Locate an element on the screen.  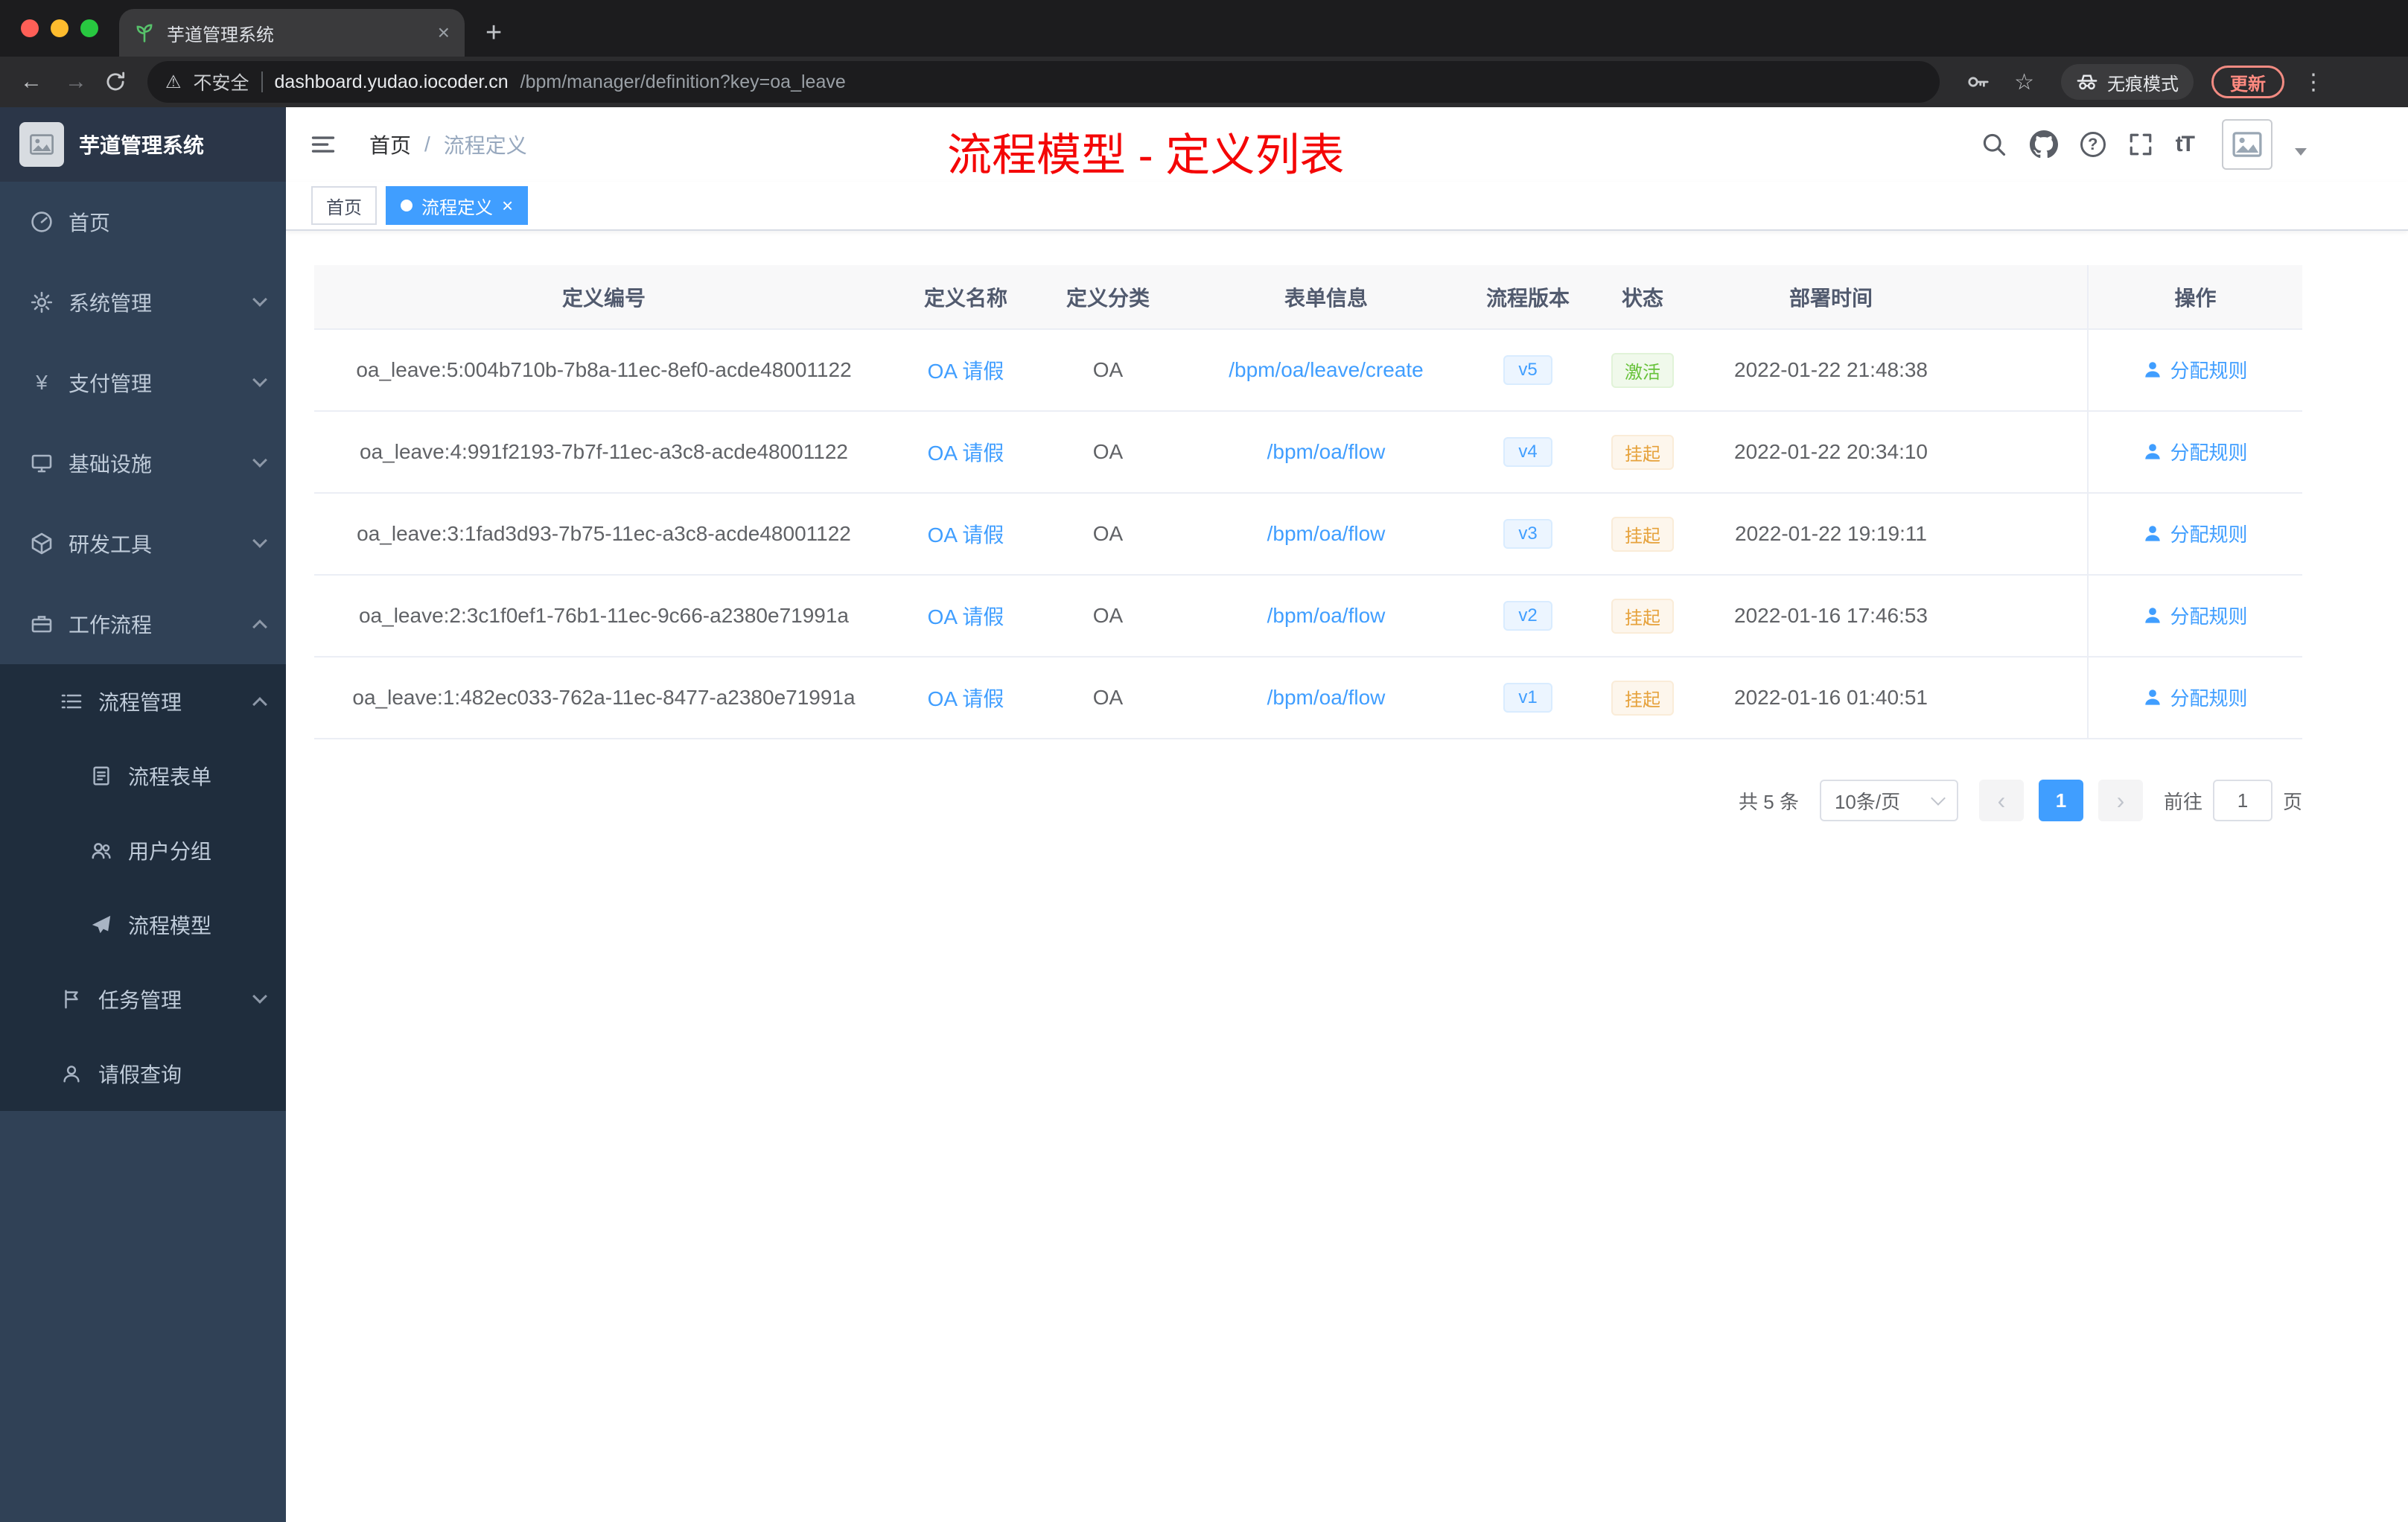
sidebar-item-system: 系统管理 is located at coordinates (143, 302).